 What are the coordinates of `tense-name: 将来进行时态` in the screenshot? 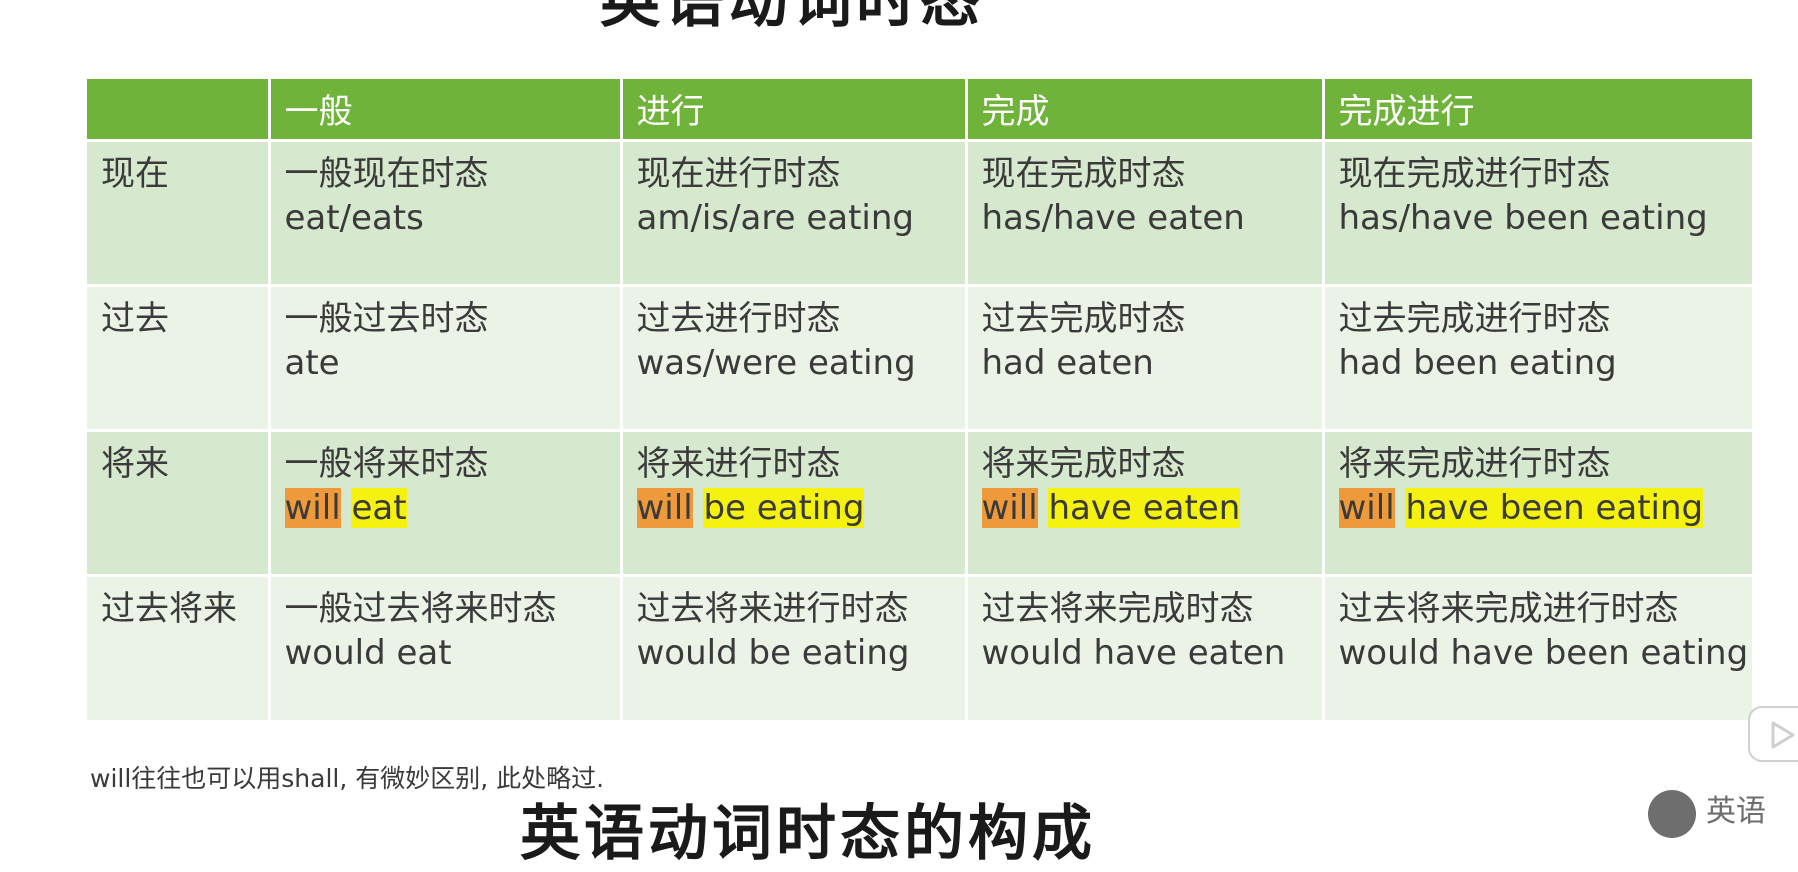 It's located at (738, 463).